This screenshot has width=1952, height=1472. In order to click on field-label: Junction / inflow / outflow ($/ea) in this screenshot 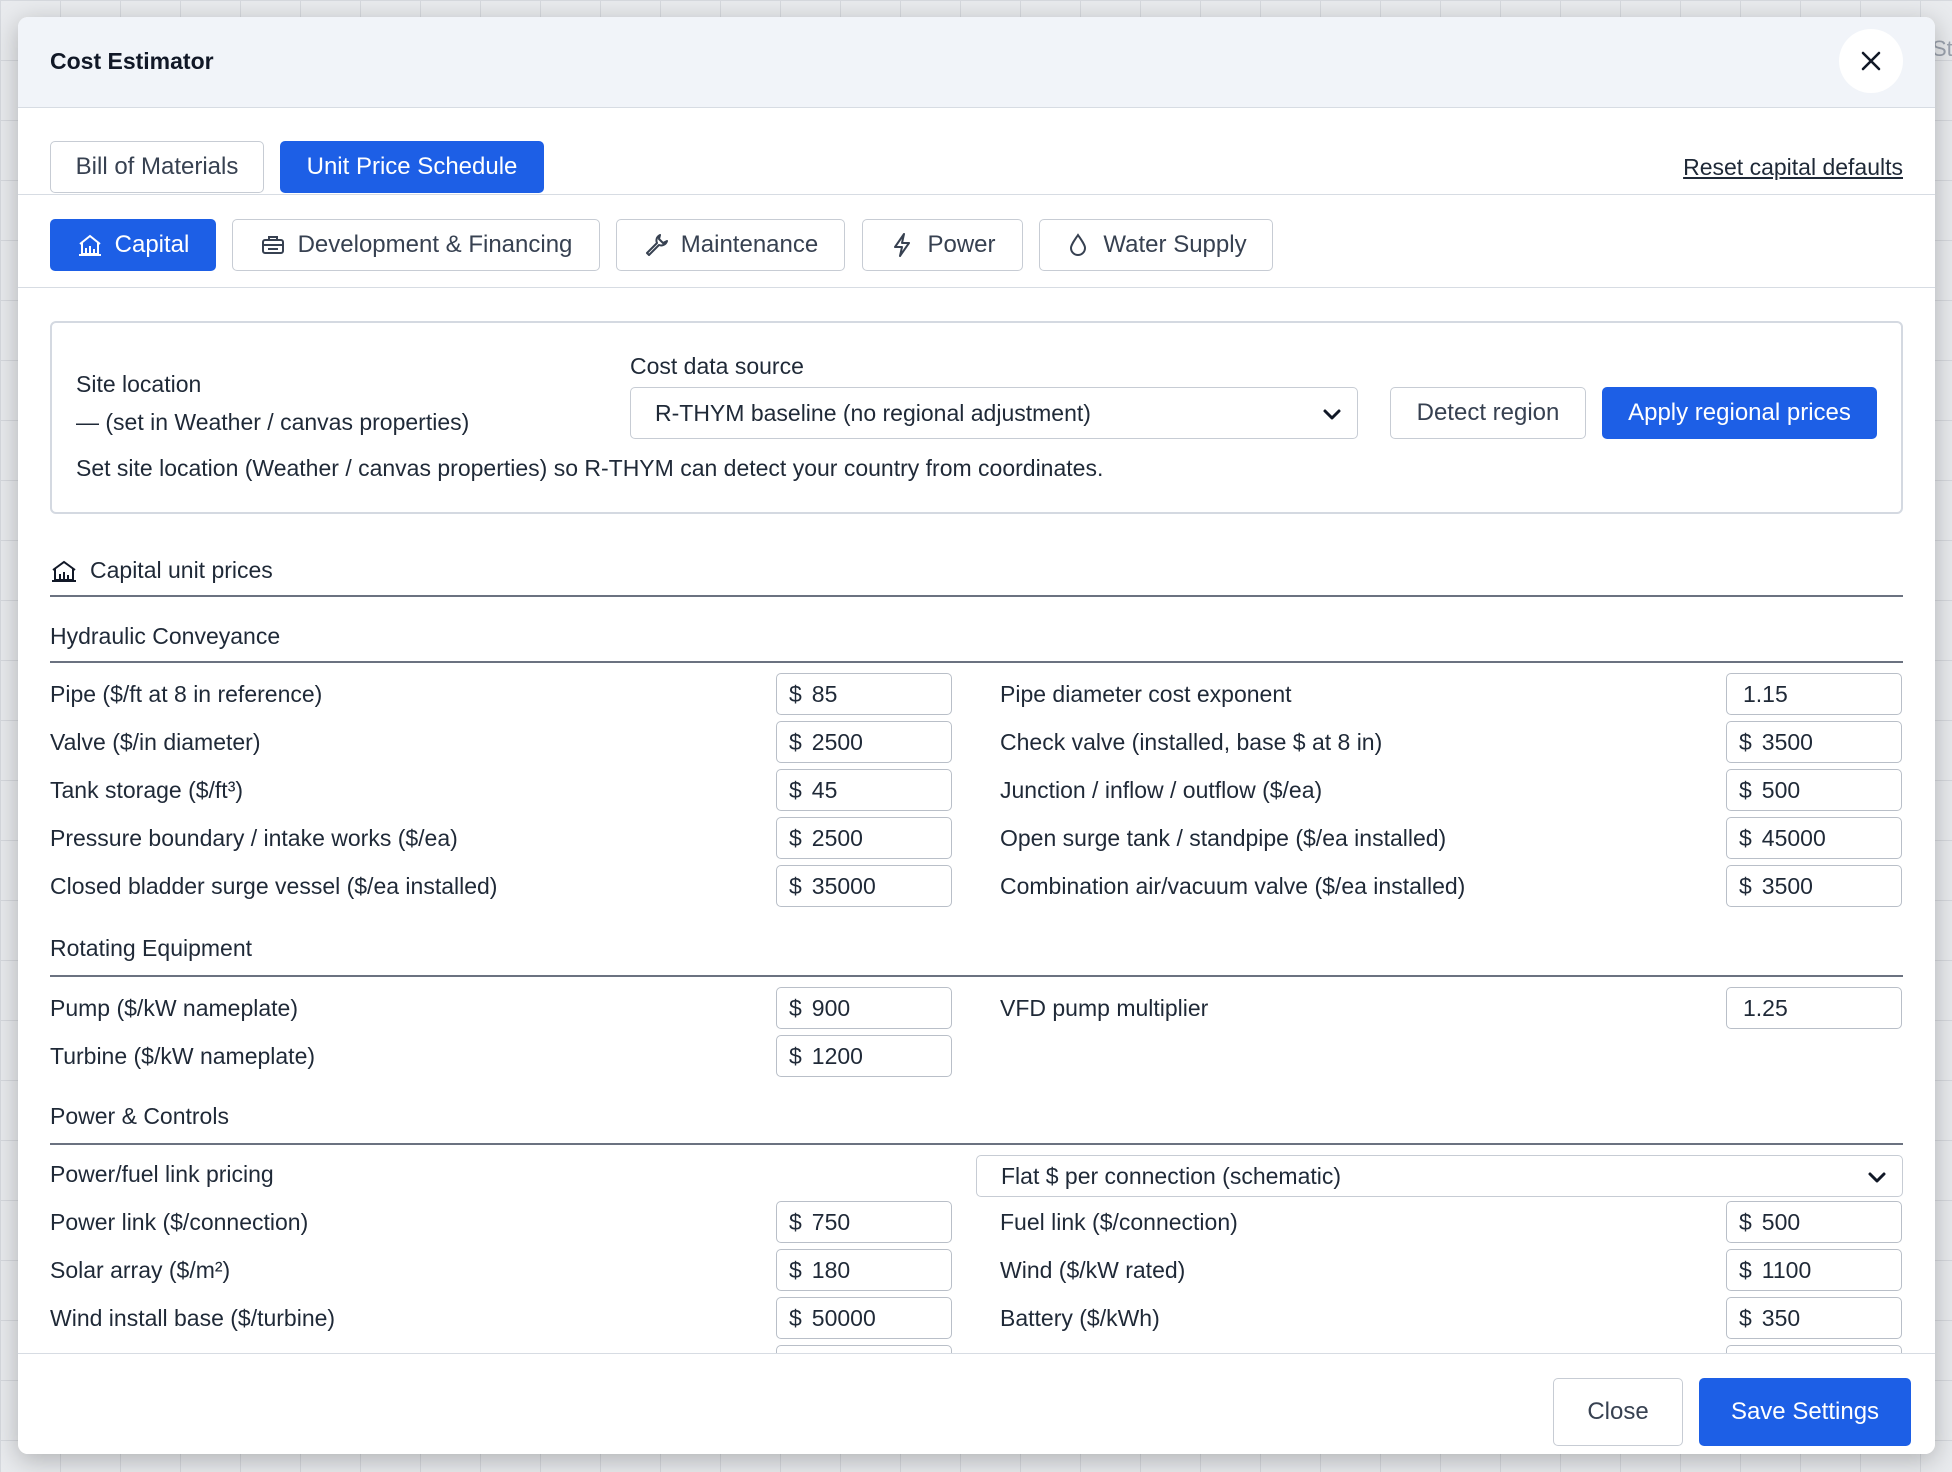, I will do `click(1161, 790)`.